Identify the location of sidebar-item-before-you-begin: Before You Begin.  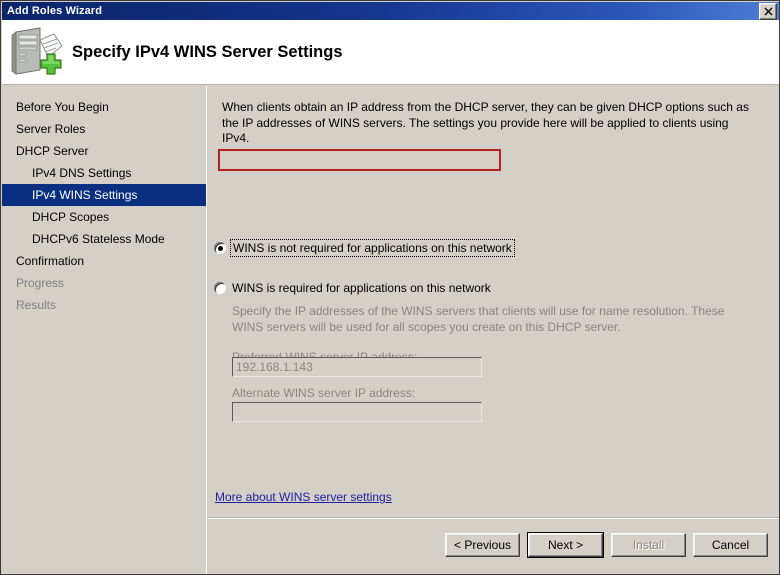
(104, 107).